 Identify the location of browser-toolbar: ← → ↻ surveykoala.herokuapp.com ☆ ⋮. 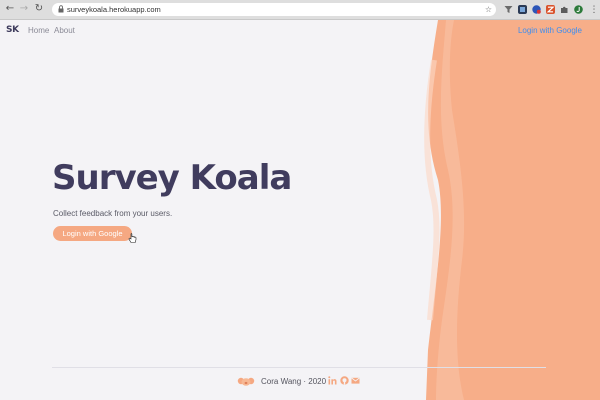
(300, 10).